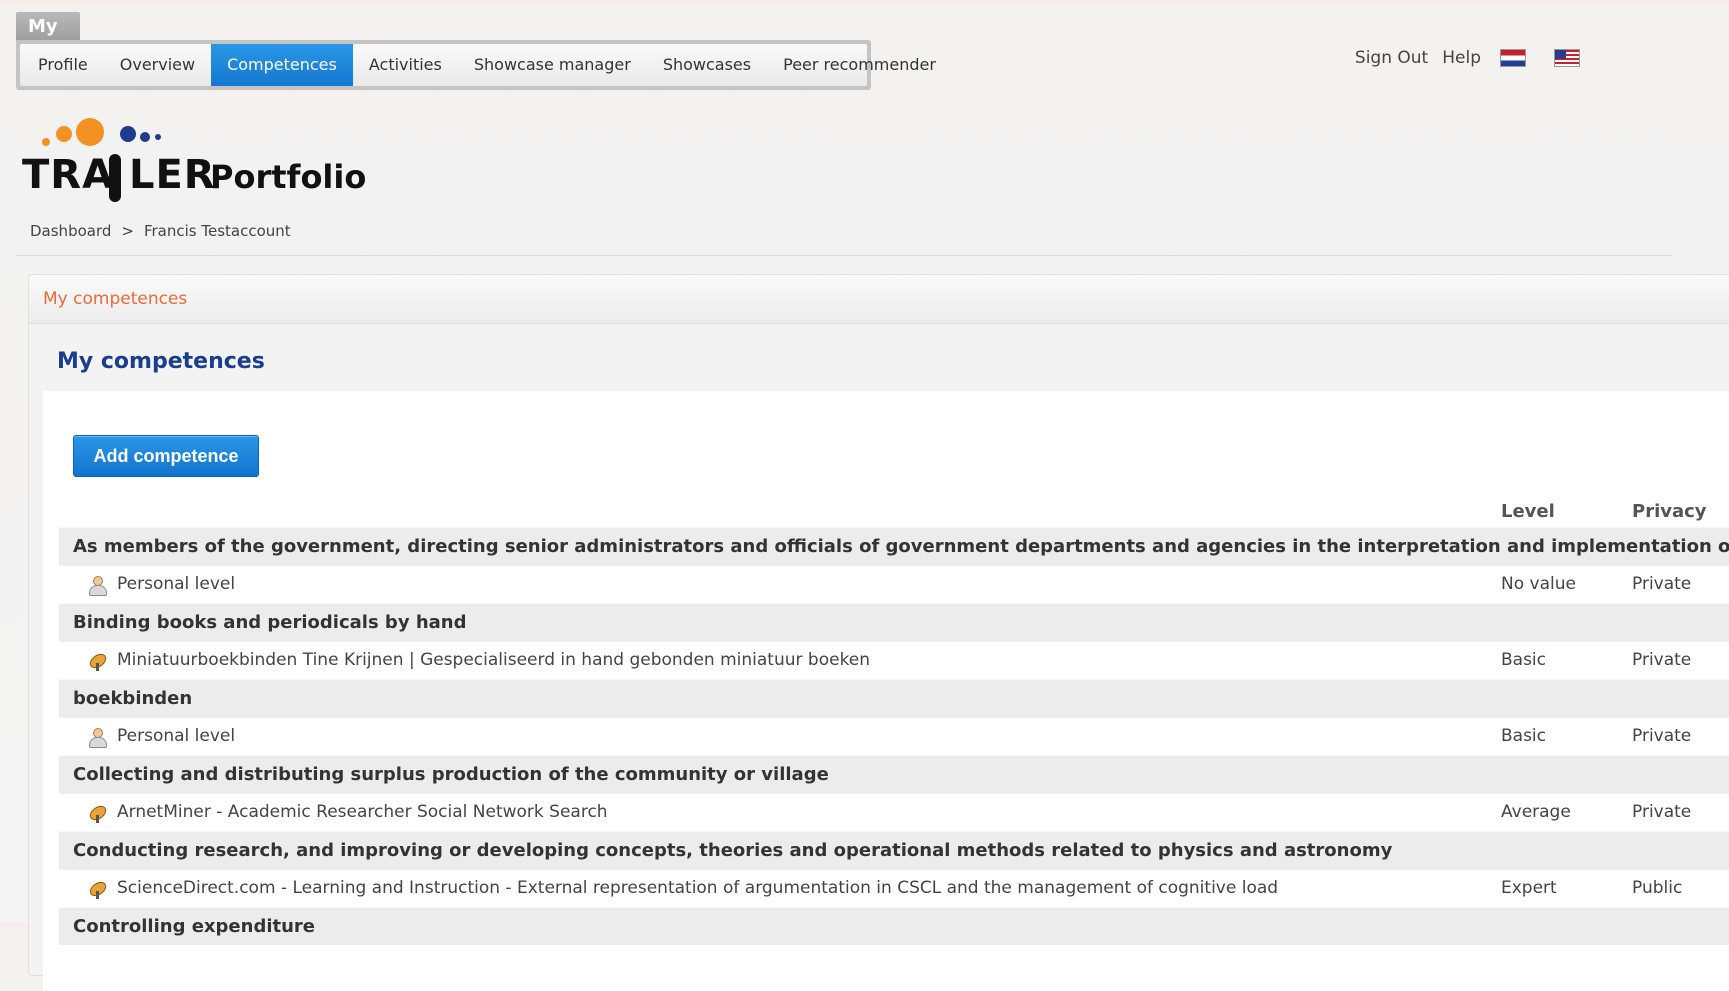  Describe the element at coordinates (894, 926) in the screenshot. I see `competence-group-row: Controlling expenditure` at that location.